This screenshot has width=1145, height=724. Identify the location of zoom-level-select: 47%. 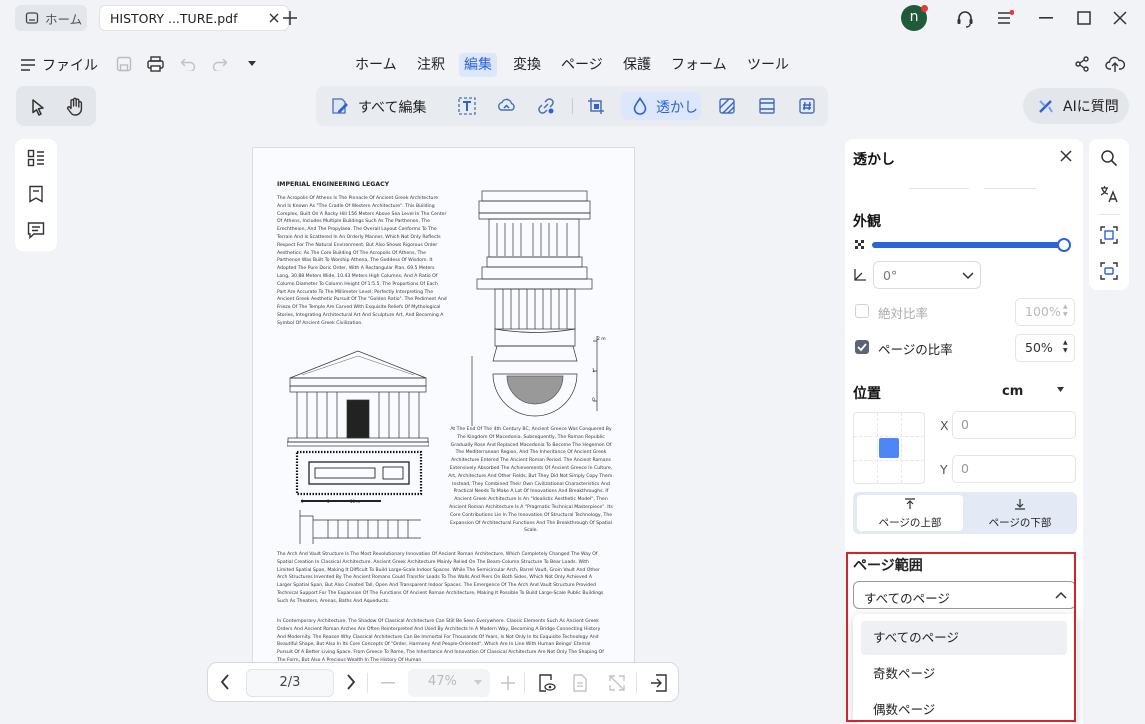
(449, 683).